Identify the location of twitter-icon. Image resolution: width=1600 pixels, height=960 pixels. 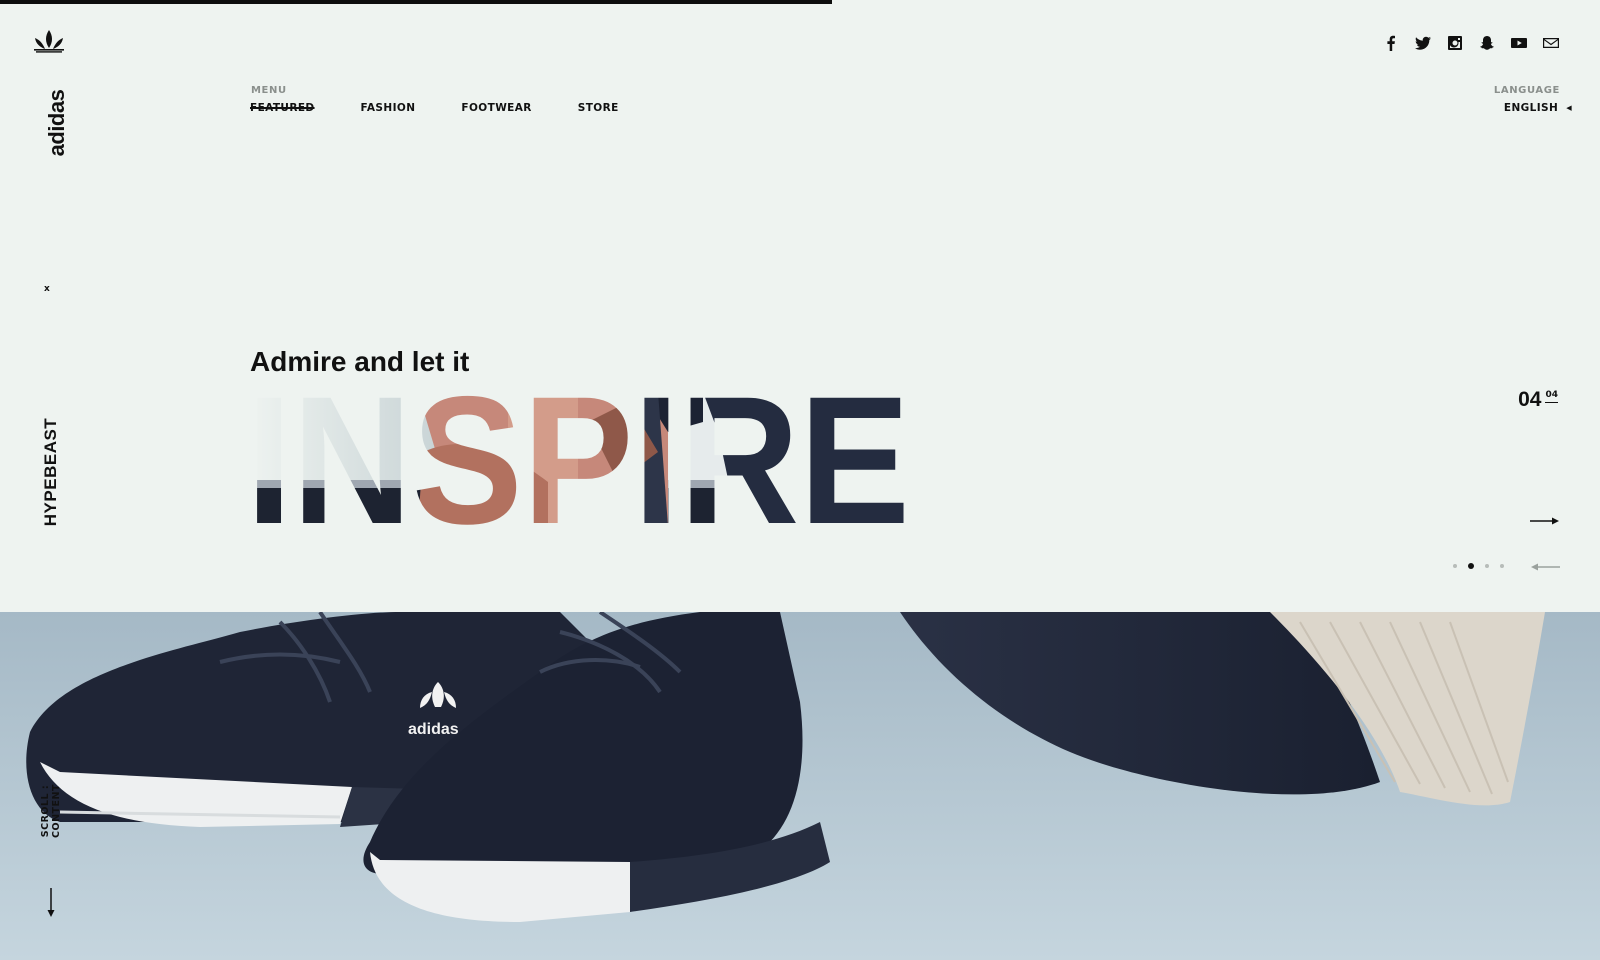
(1423, 43).